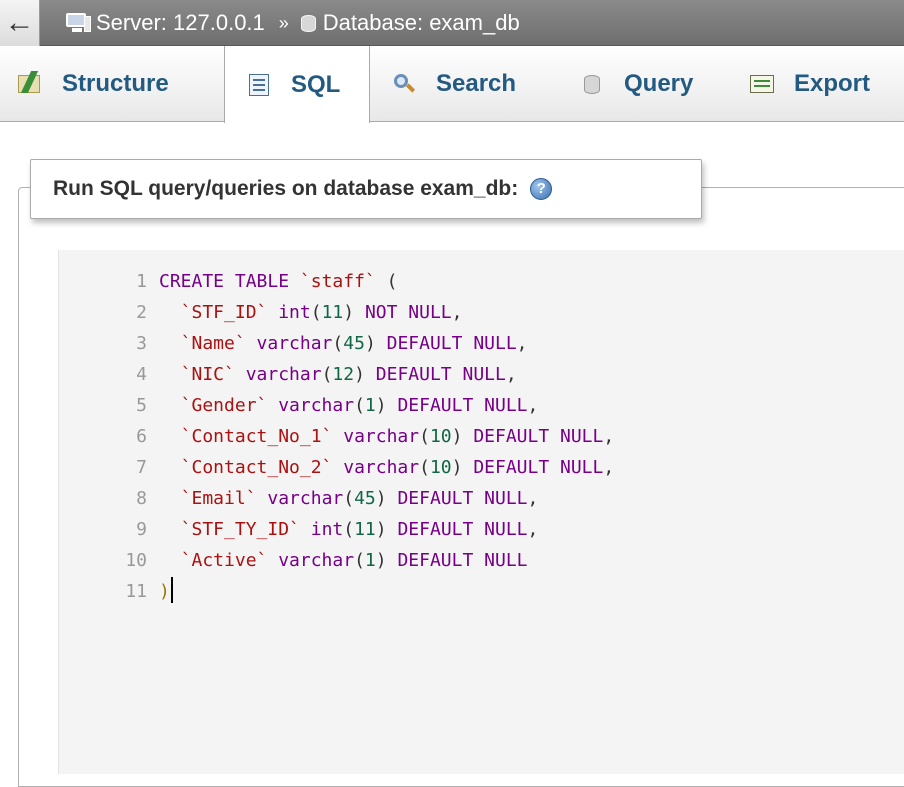 The width and height of the screenshot is (904, 787). What do you see at coordinates (659, 83) in the screenshot?
I see `tab-query-label: Query` at bounding box center [659, 83].